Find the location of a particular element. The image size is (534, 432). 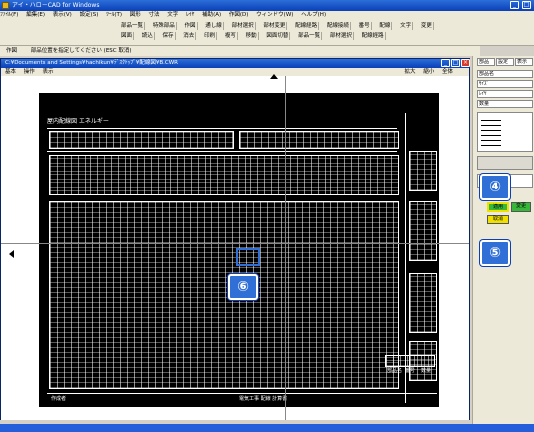

sheet-table-header-2: 番号 is located at coordinates (410, 371).